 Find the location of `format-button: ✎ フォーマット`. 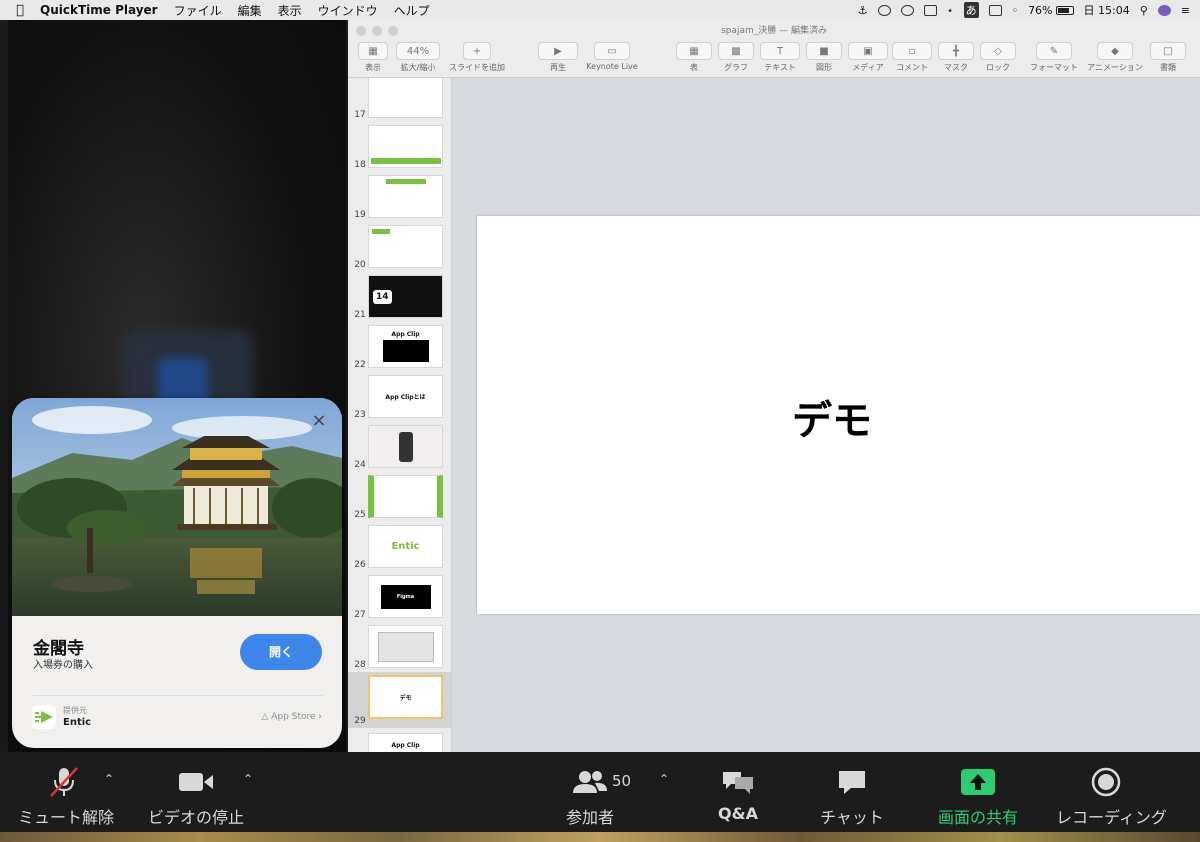

format-button: ✎ フォーマット is located at coordinates (1054, 57).